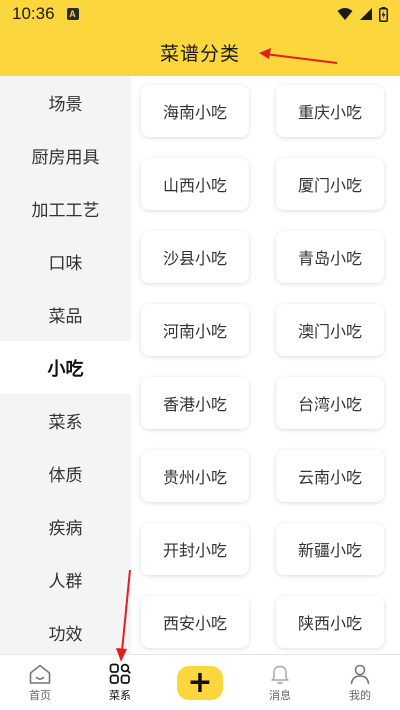 The image size is (400, 710). Describe the element at coordinates (72, 14) in the screenshot. I see `notification-a-icon: A` at that location.